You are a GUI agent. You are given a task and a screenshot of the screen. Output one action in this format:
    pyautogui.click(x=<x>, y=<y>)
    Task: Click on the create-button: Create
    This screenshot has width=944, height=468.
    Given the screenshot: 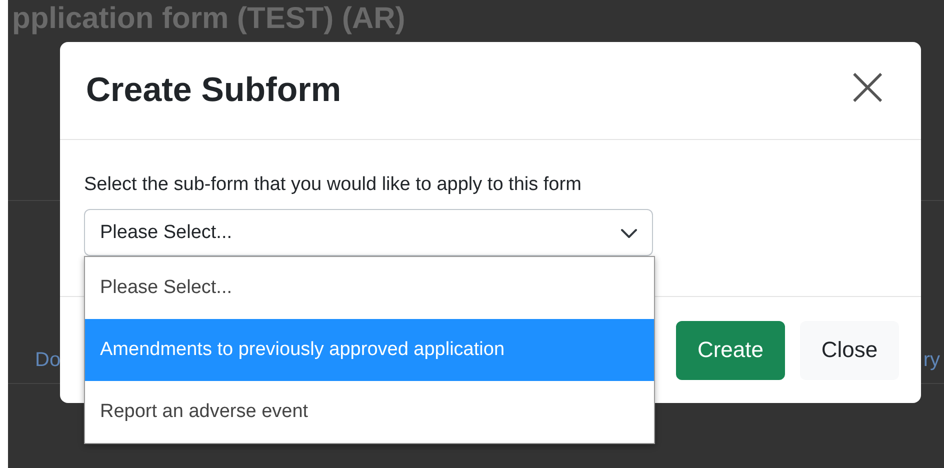 What is the action you would take?
    pyautogui.click(x=730, y=350)
    